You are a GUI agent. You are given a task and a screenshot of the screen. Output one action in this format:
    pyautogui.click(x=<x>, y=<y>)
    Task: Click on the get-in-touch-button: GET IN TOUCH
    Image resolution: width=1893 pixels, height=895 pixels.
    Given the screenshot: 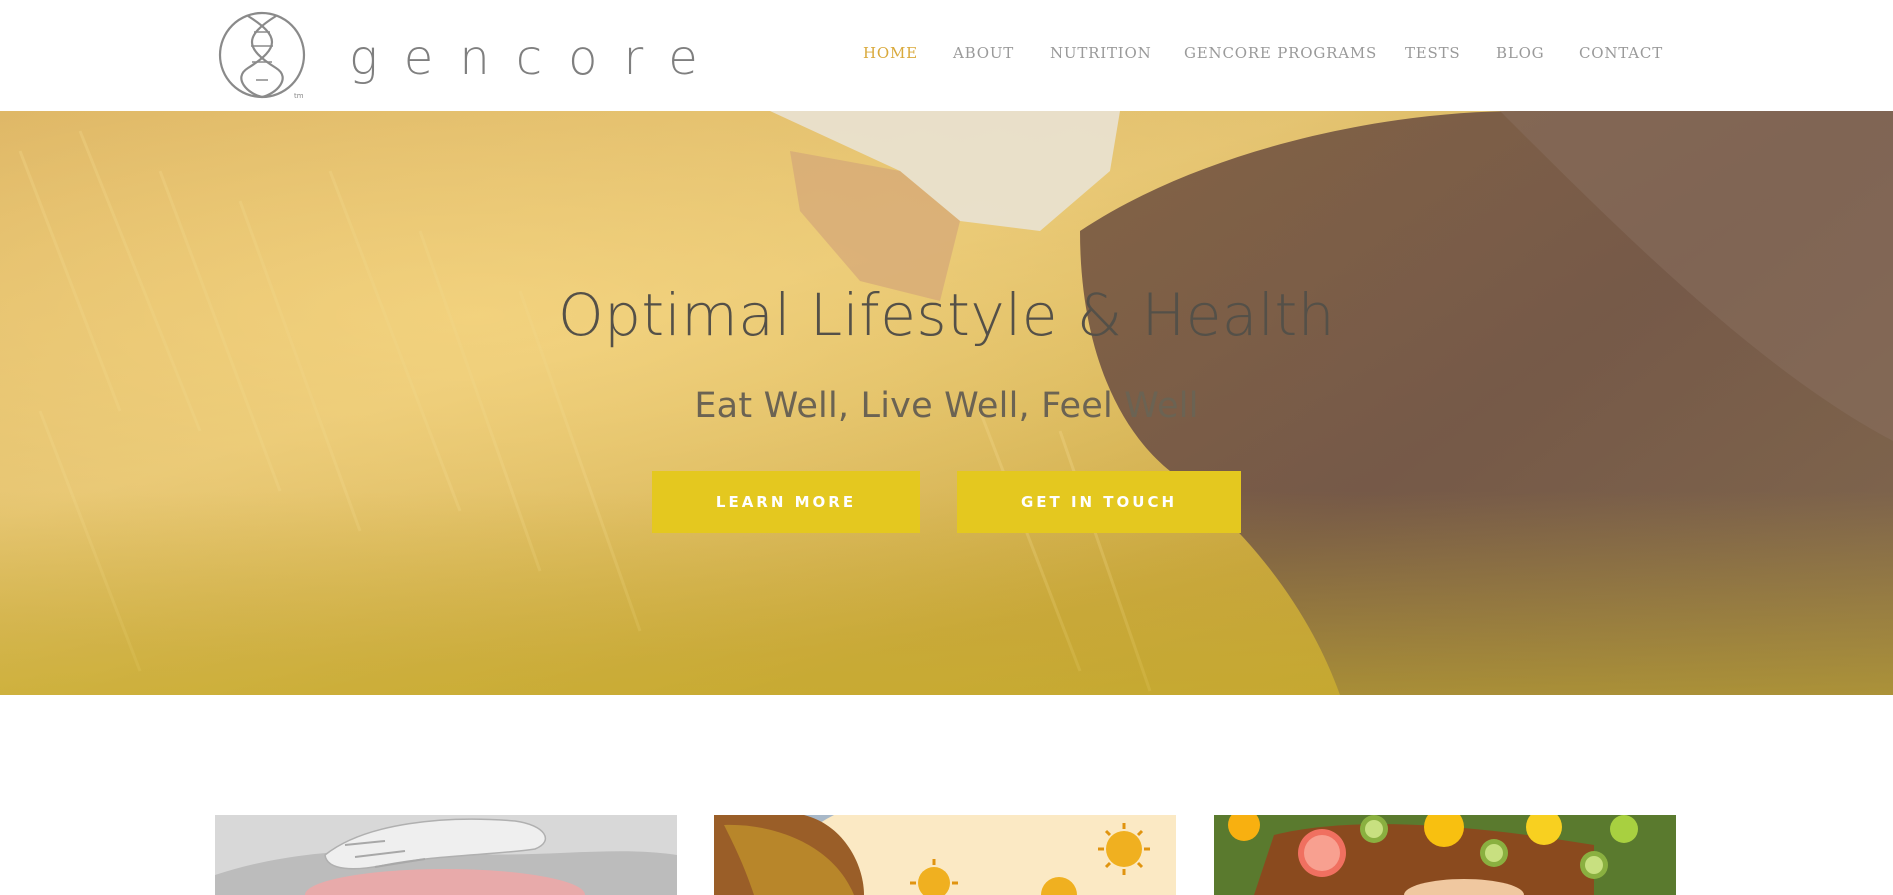 What is the action you would take?
    pyautogui.click(x=1099, y=502)
    